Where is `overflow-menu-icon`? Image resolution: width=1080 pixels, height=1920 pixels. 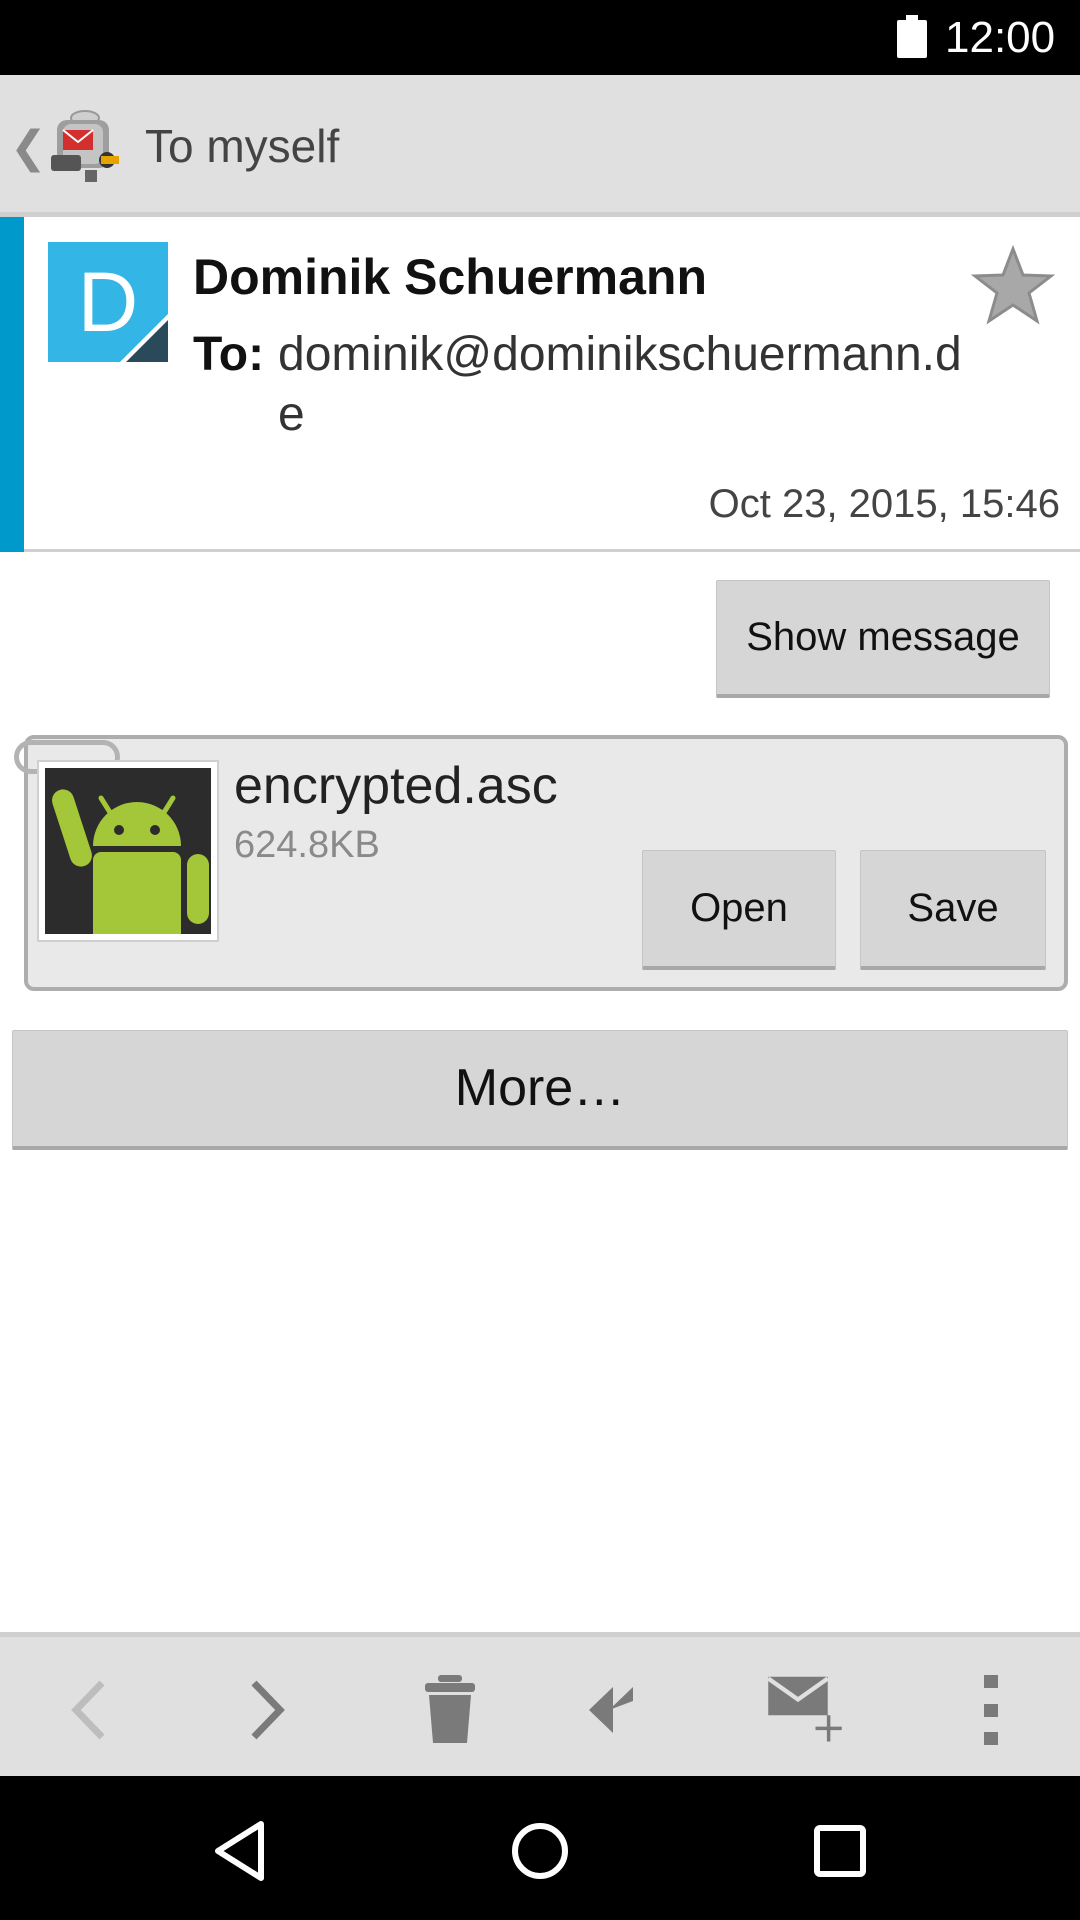
overflow-menu-icon is located at coordinates (991, 1710).